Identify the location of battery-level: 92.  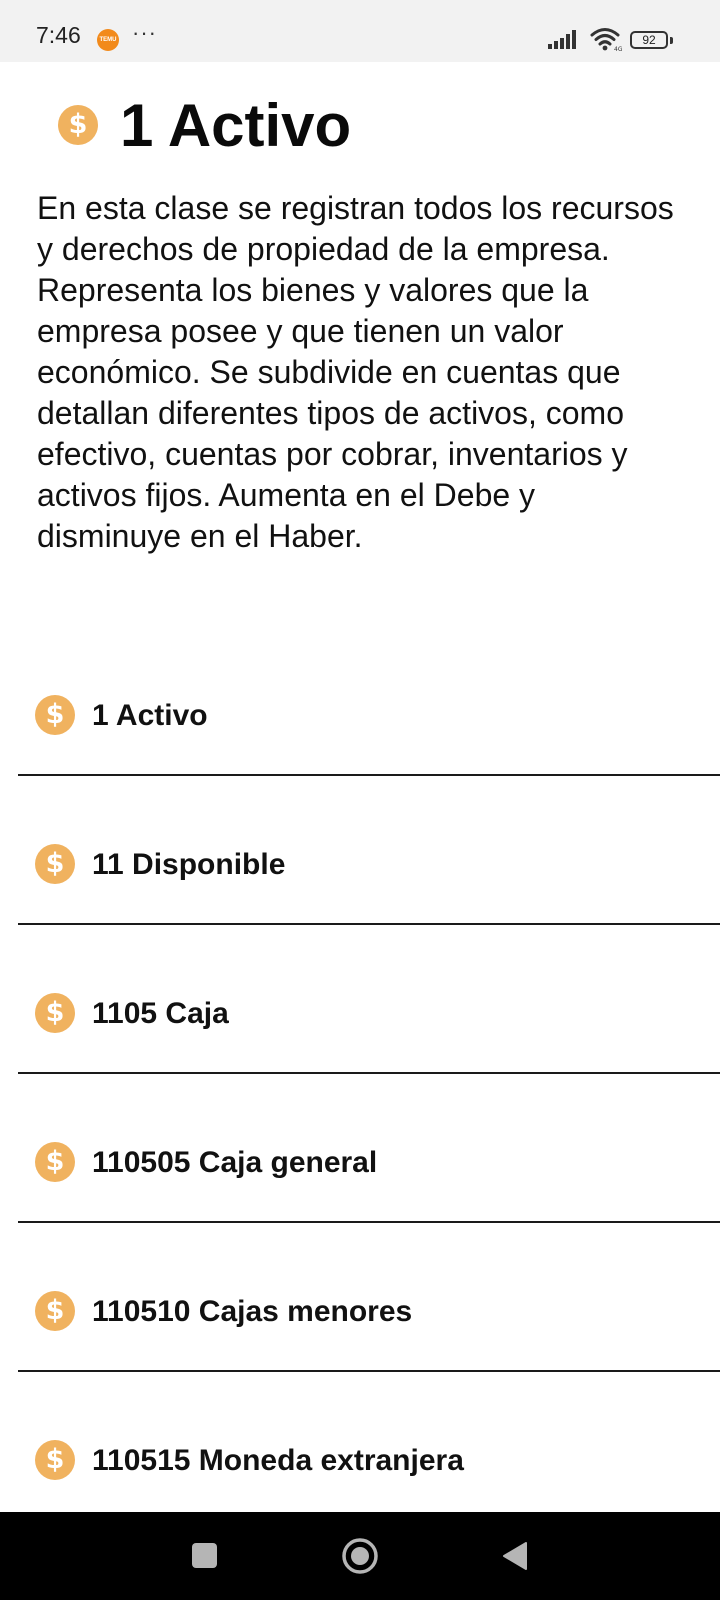
(649, 40).